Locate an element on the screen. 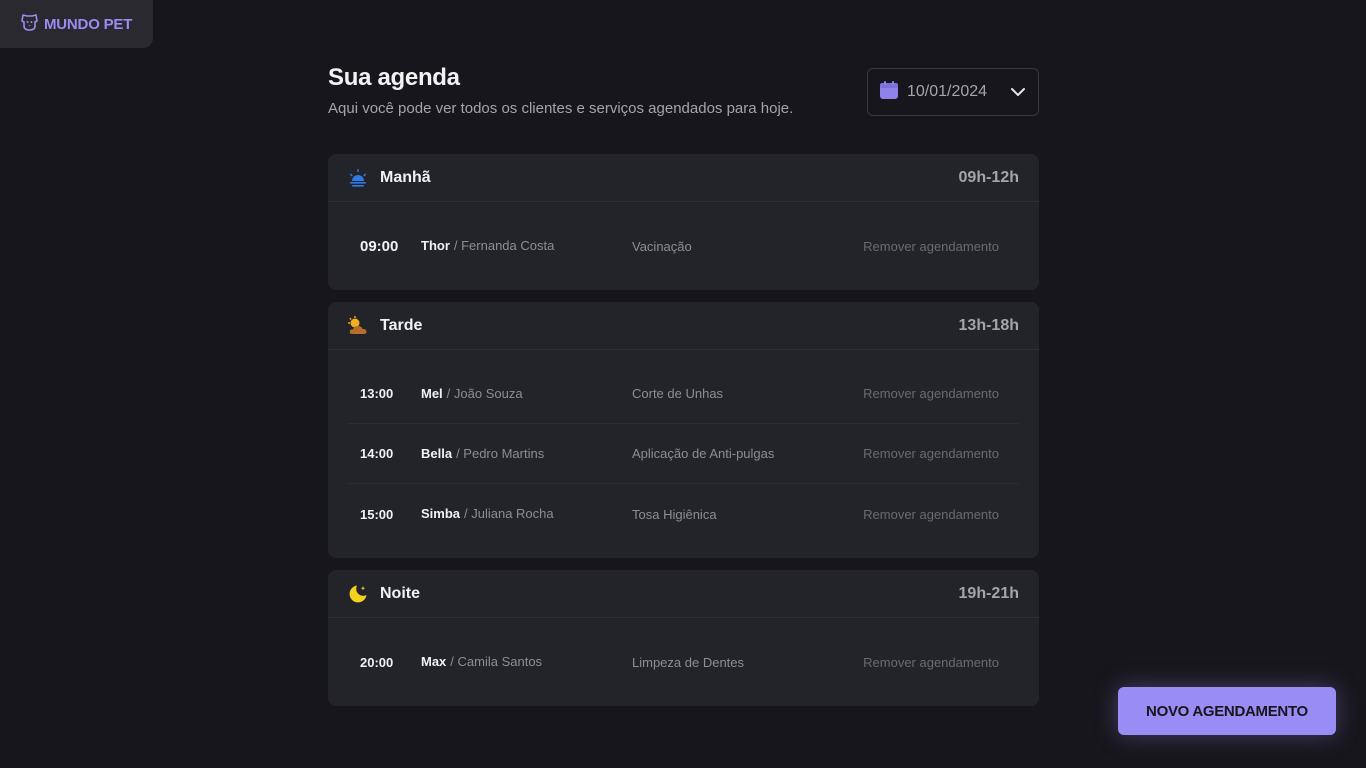 The width and height of the screenshot is (1366, 768). pet-name: Simba is located at coordinates (441, 513).